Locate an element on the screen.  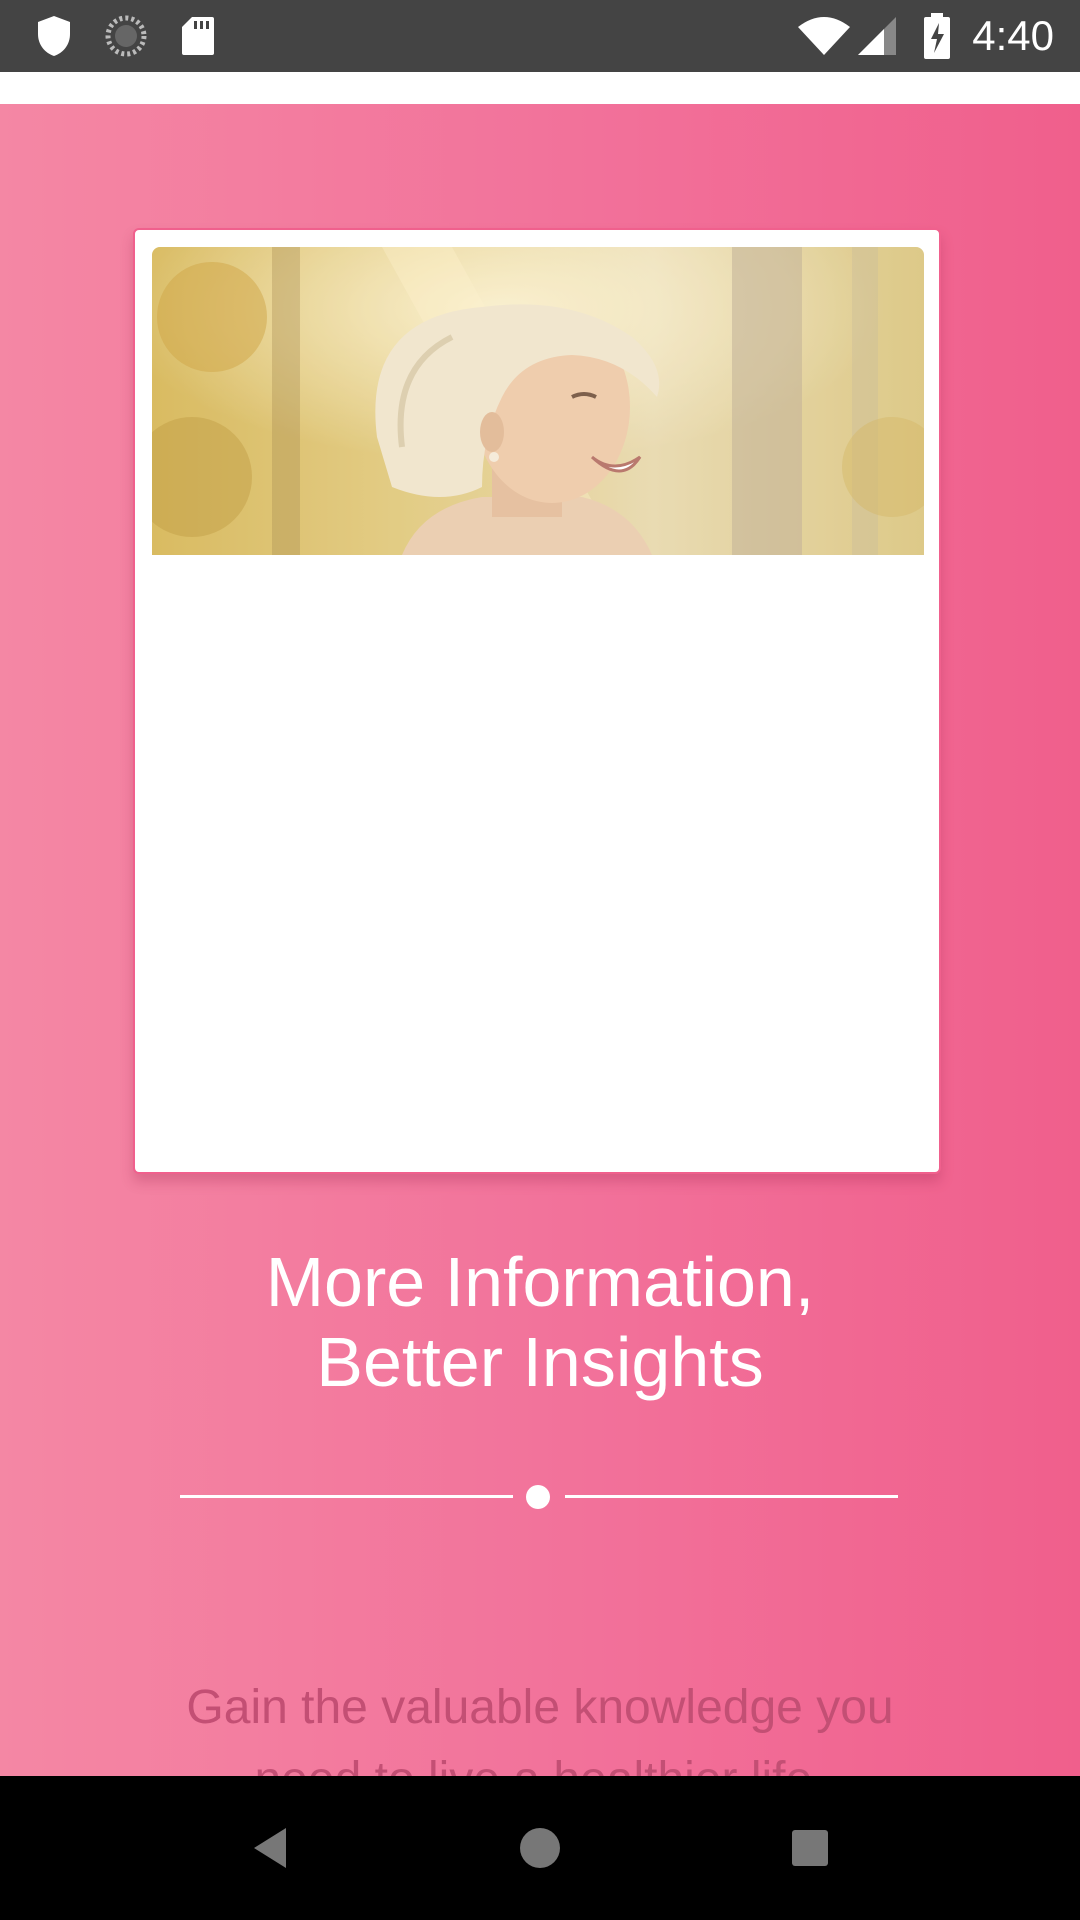
sd-card-icon is located at coordinates (198, 36).